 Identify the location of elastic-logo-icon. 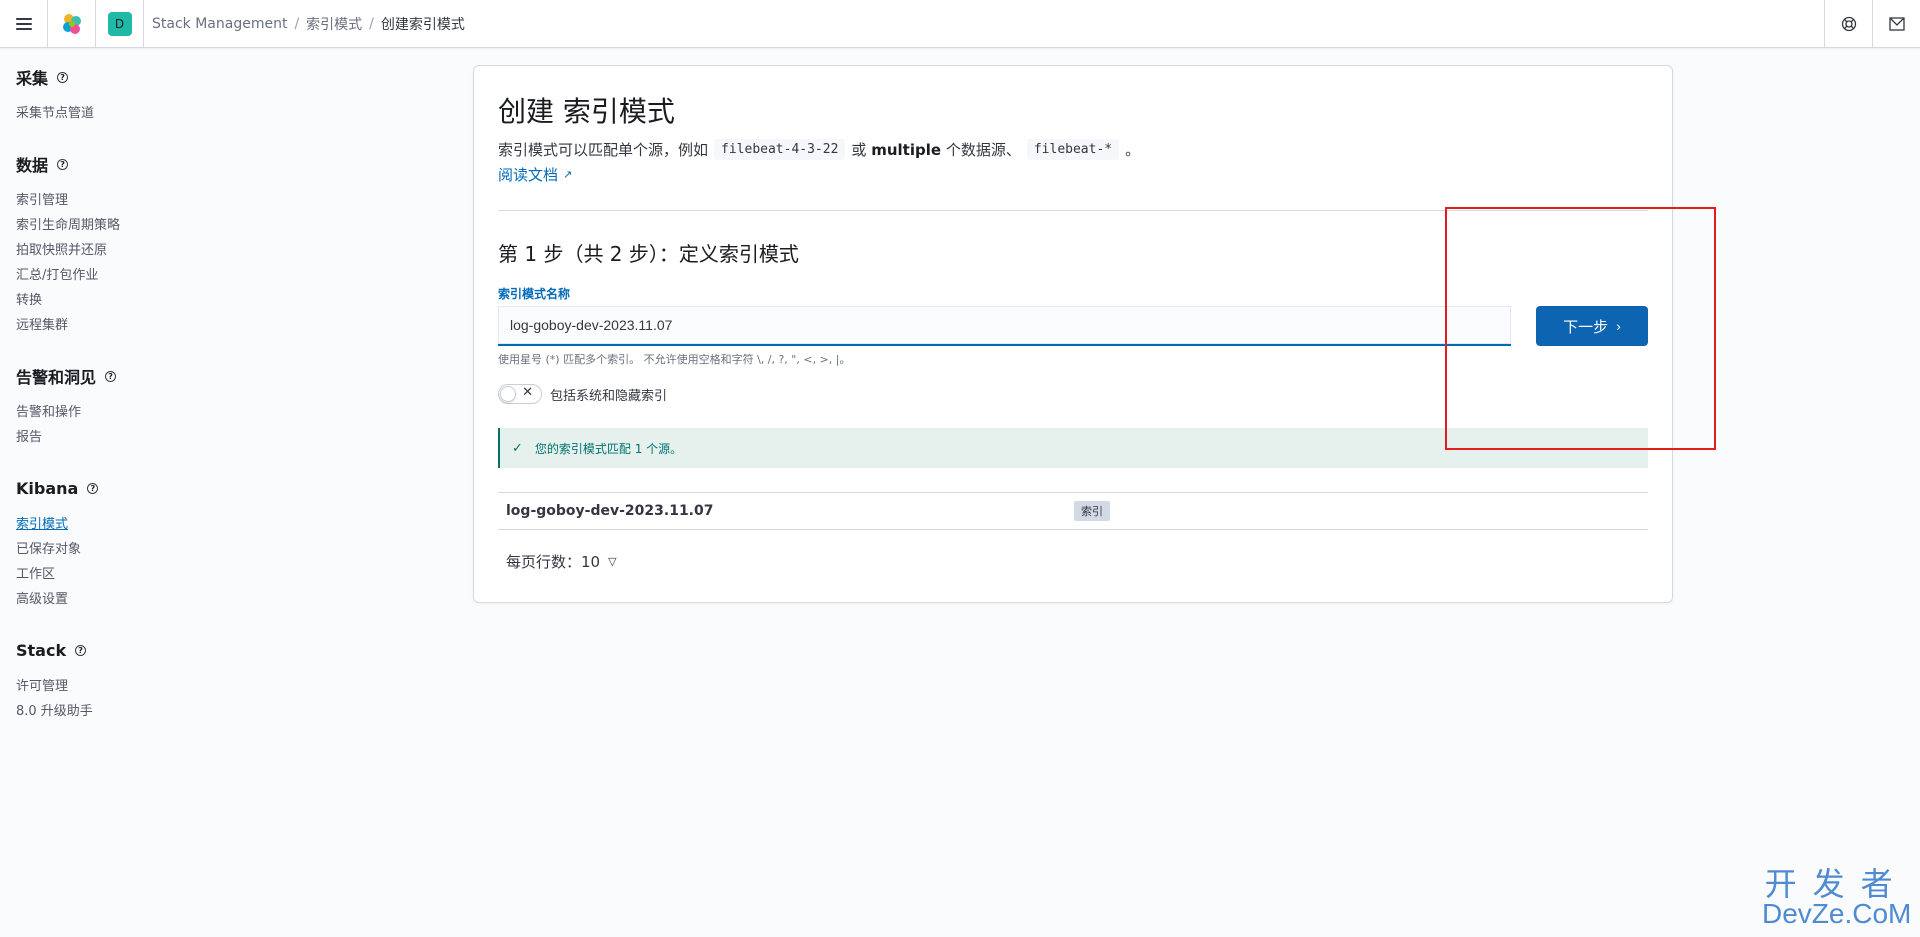
(71, 23).